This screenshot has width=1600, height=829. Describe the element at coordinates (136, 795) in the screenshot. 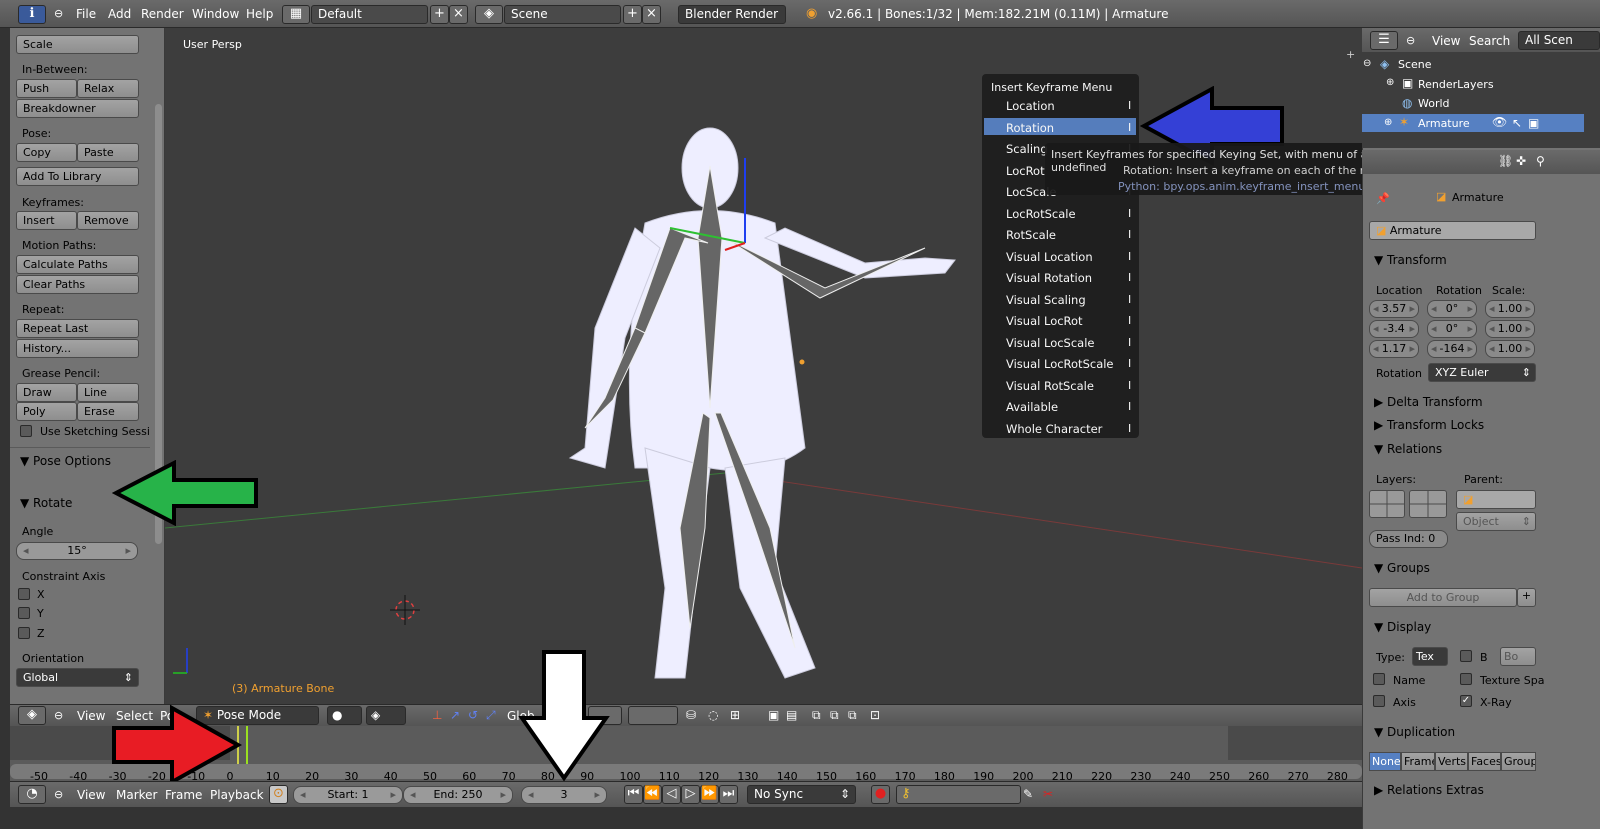

I see `timeline-marker-menu: Marker` at that location.